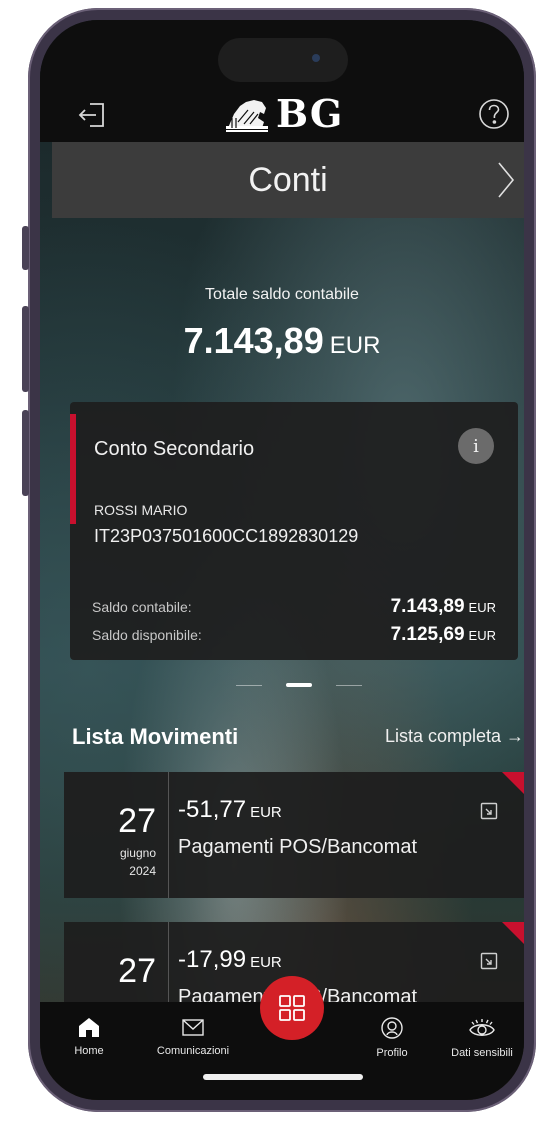 The width and height of the screenshot is (545, 1121). Describe the element at coordinates (427, 606) in the screenshot. I see `balance-amount: 7.143,89` at that location.